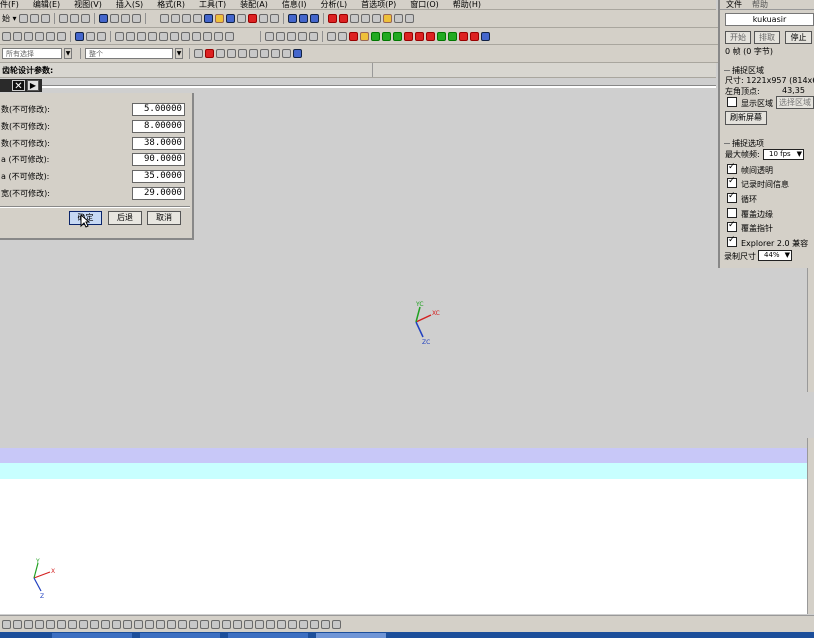 This screenshot has width=814, height=638. Describe the element at coordinates (119, 36) in the screenshot. I see `unite-icon` at that location.